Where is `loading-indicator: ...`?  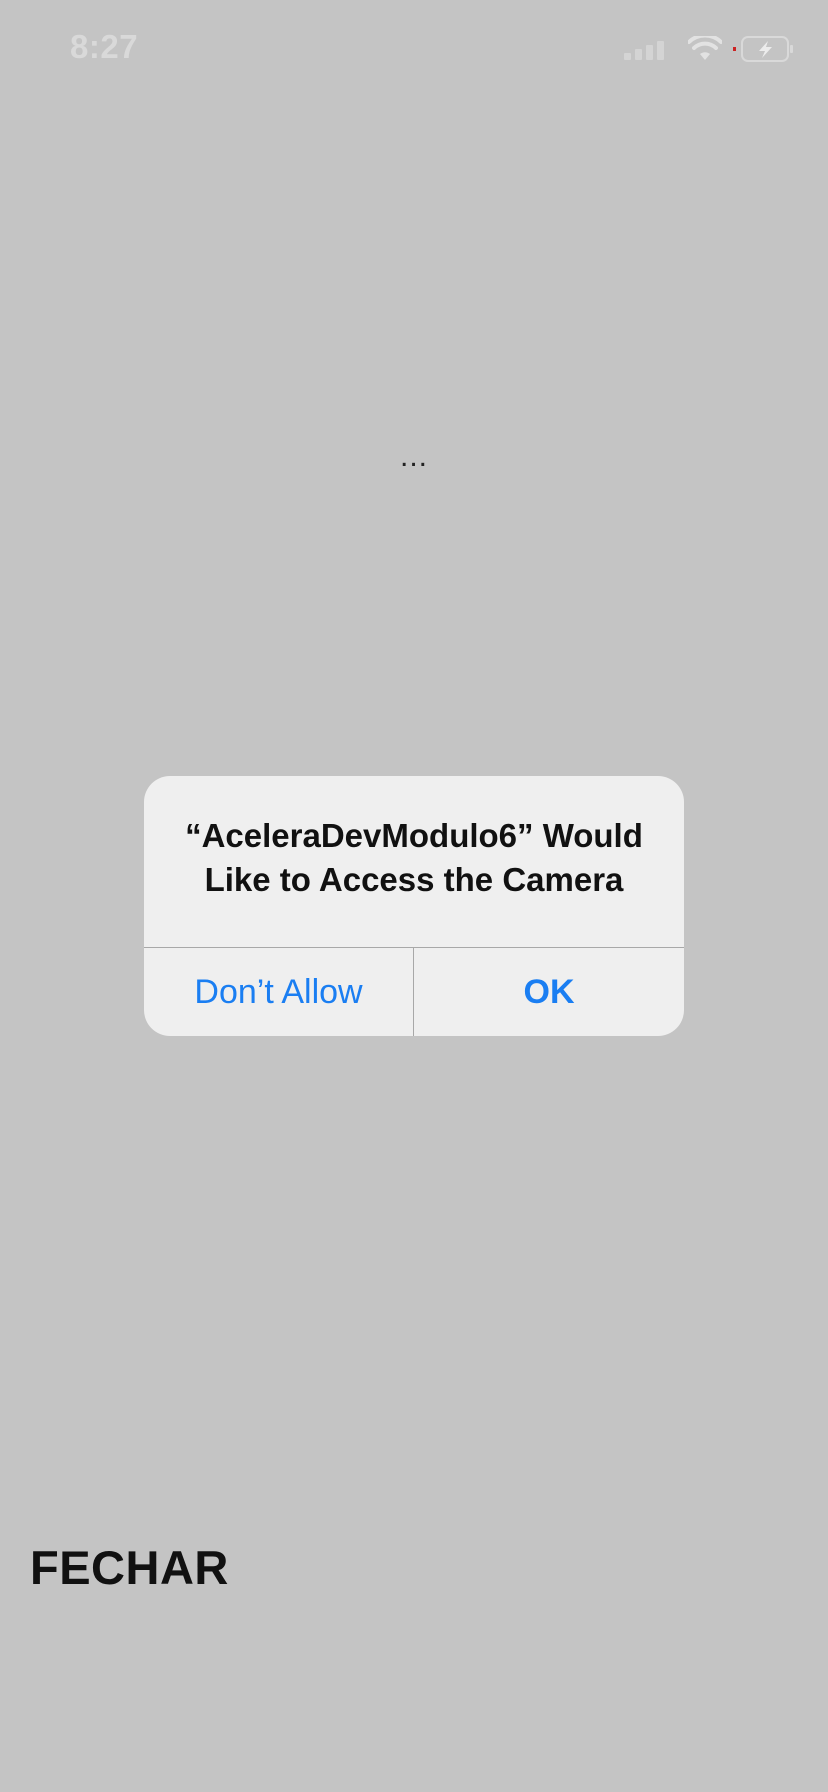 loading-indicator: ... is located at coordinates (413, 456).